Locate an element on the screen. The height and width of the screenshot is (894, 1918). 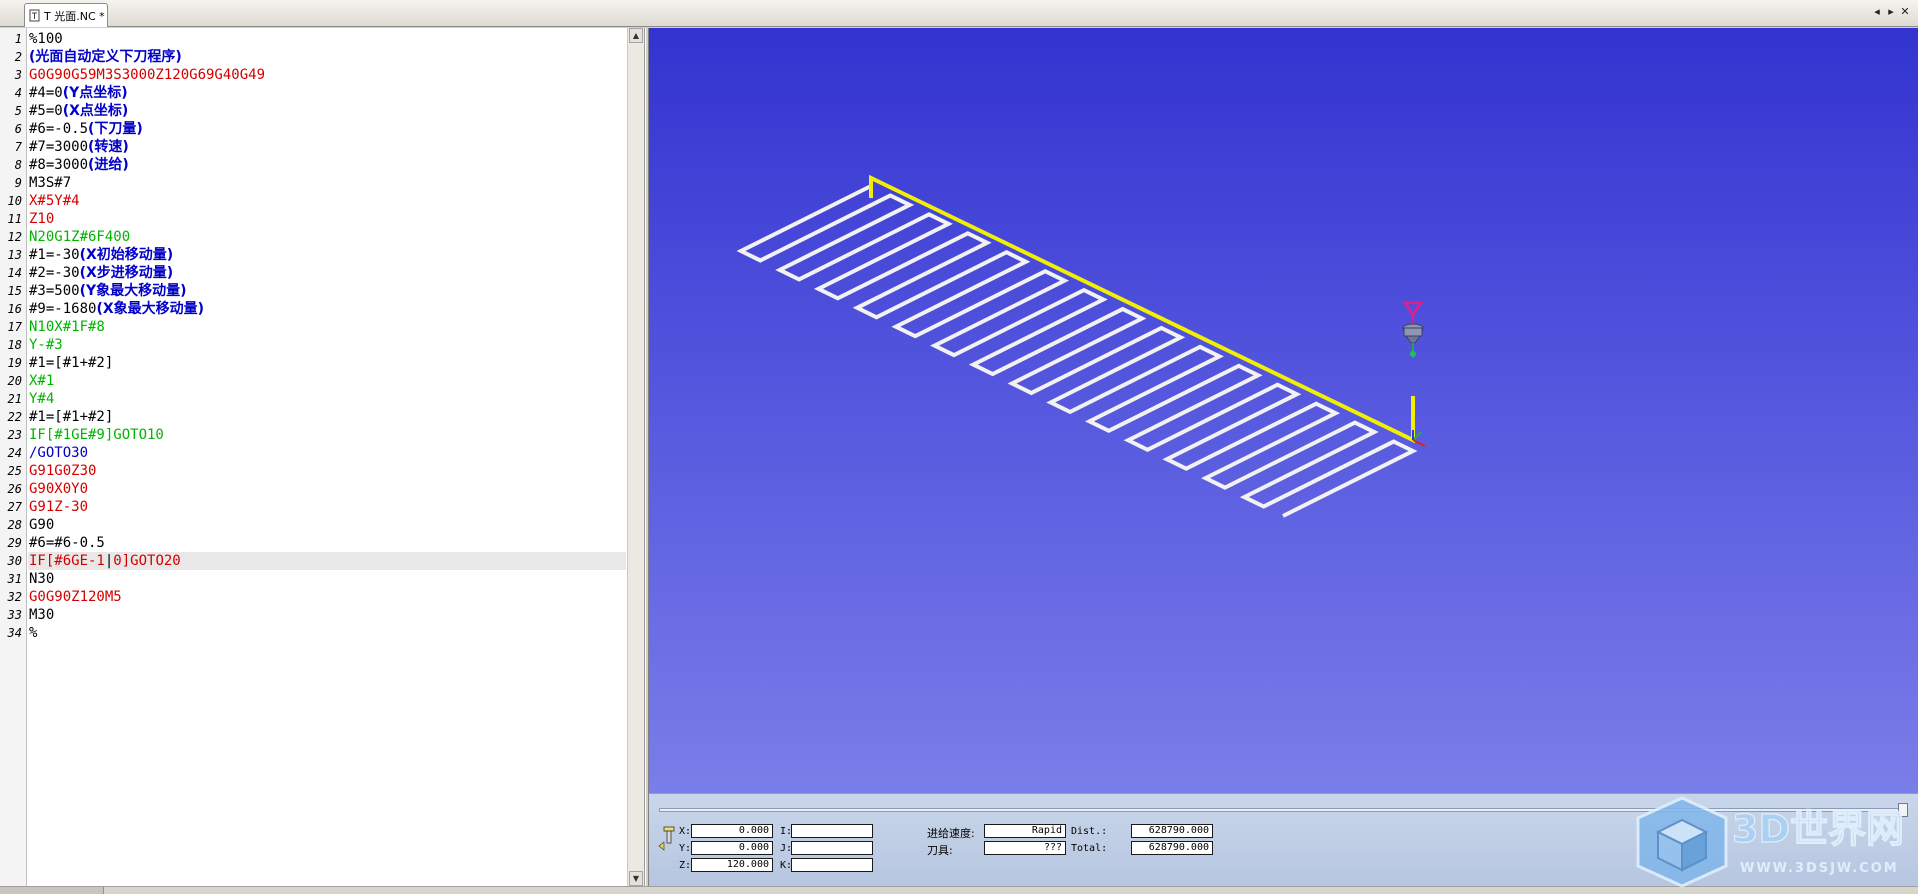
tab-scroll-right-icon: ▸ is located at coordinates (1891, 11).